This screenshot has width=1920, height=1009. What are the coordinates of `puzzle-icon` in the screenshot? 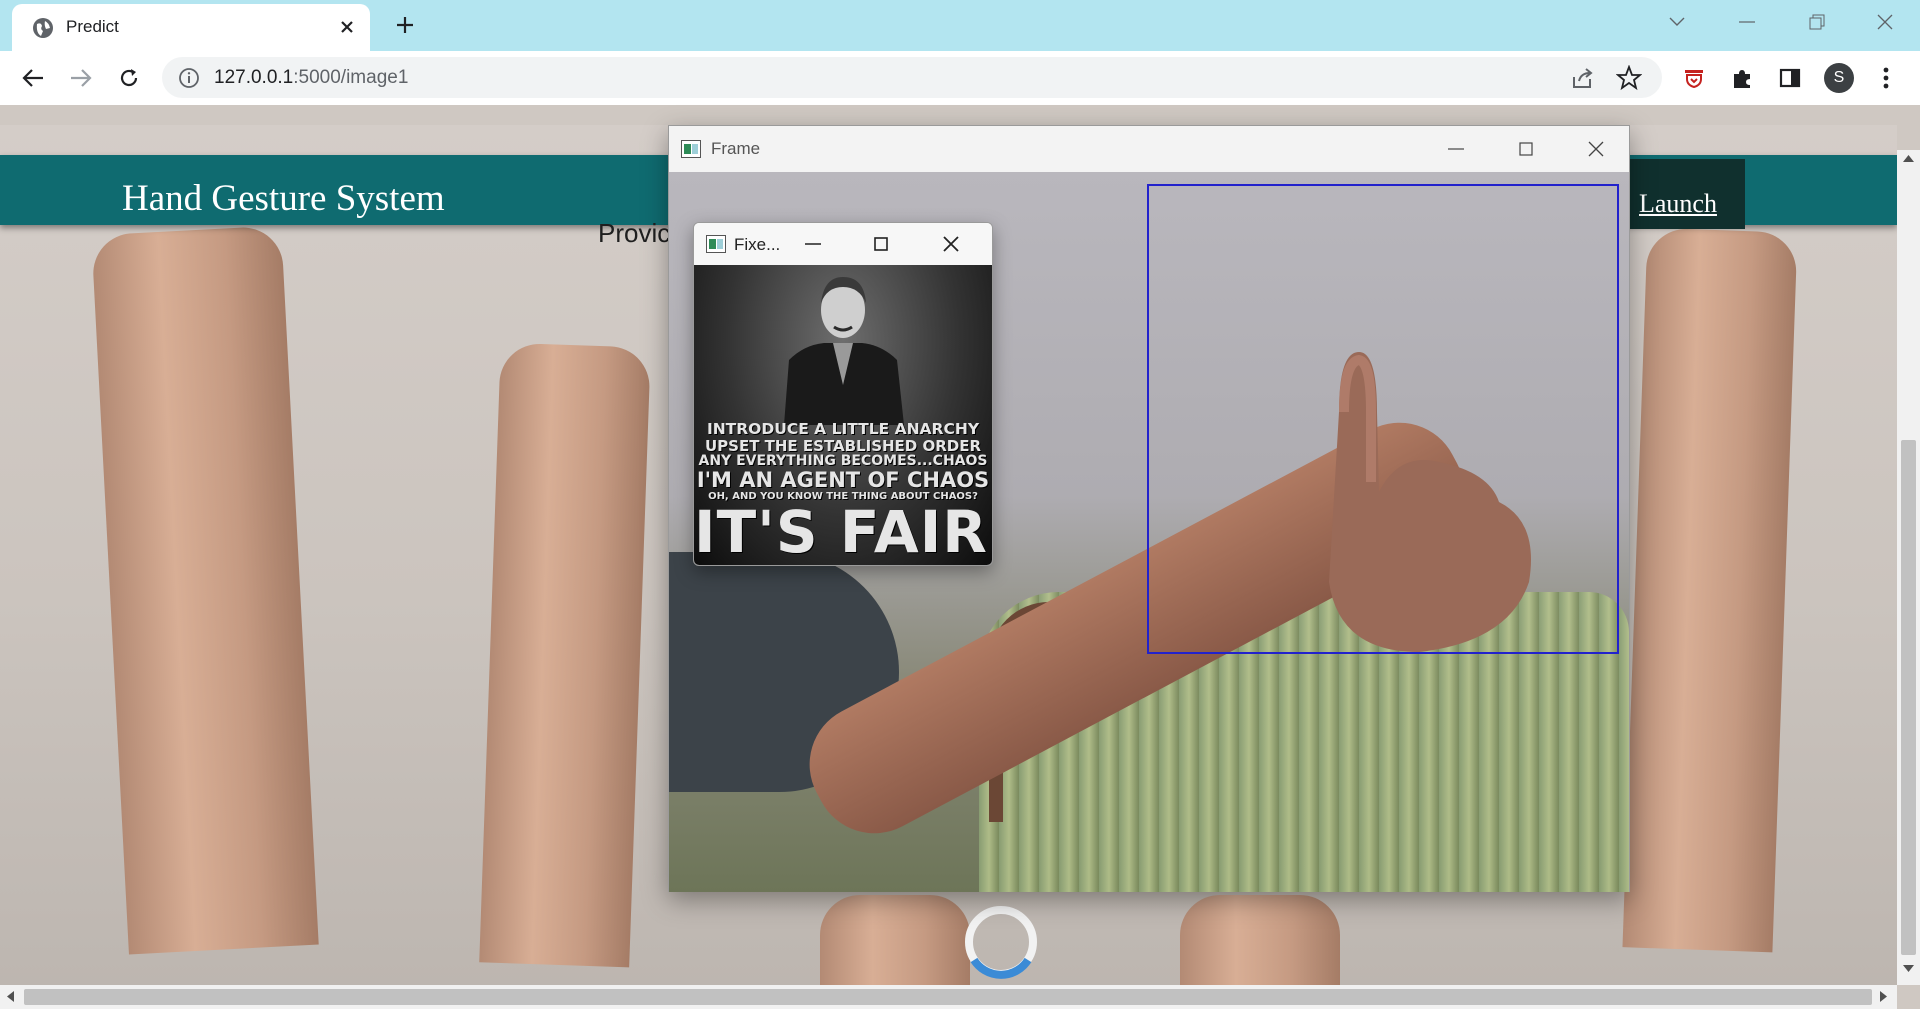 It's located at (1742, 78).